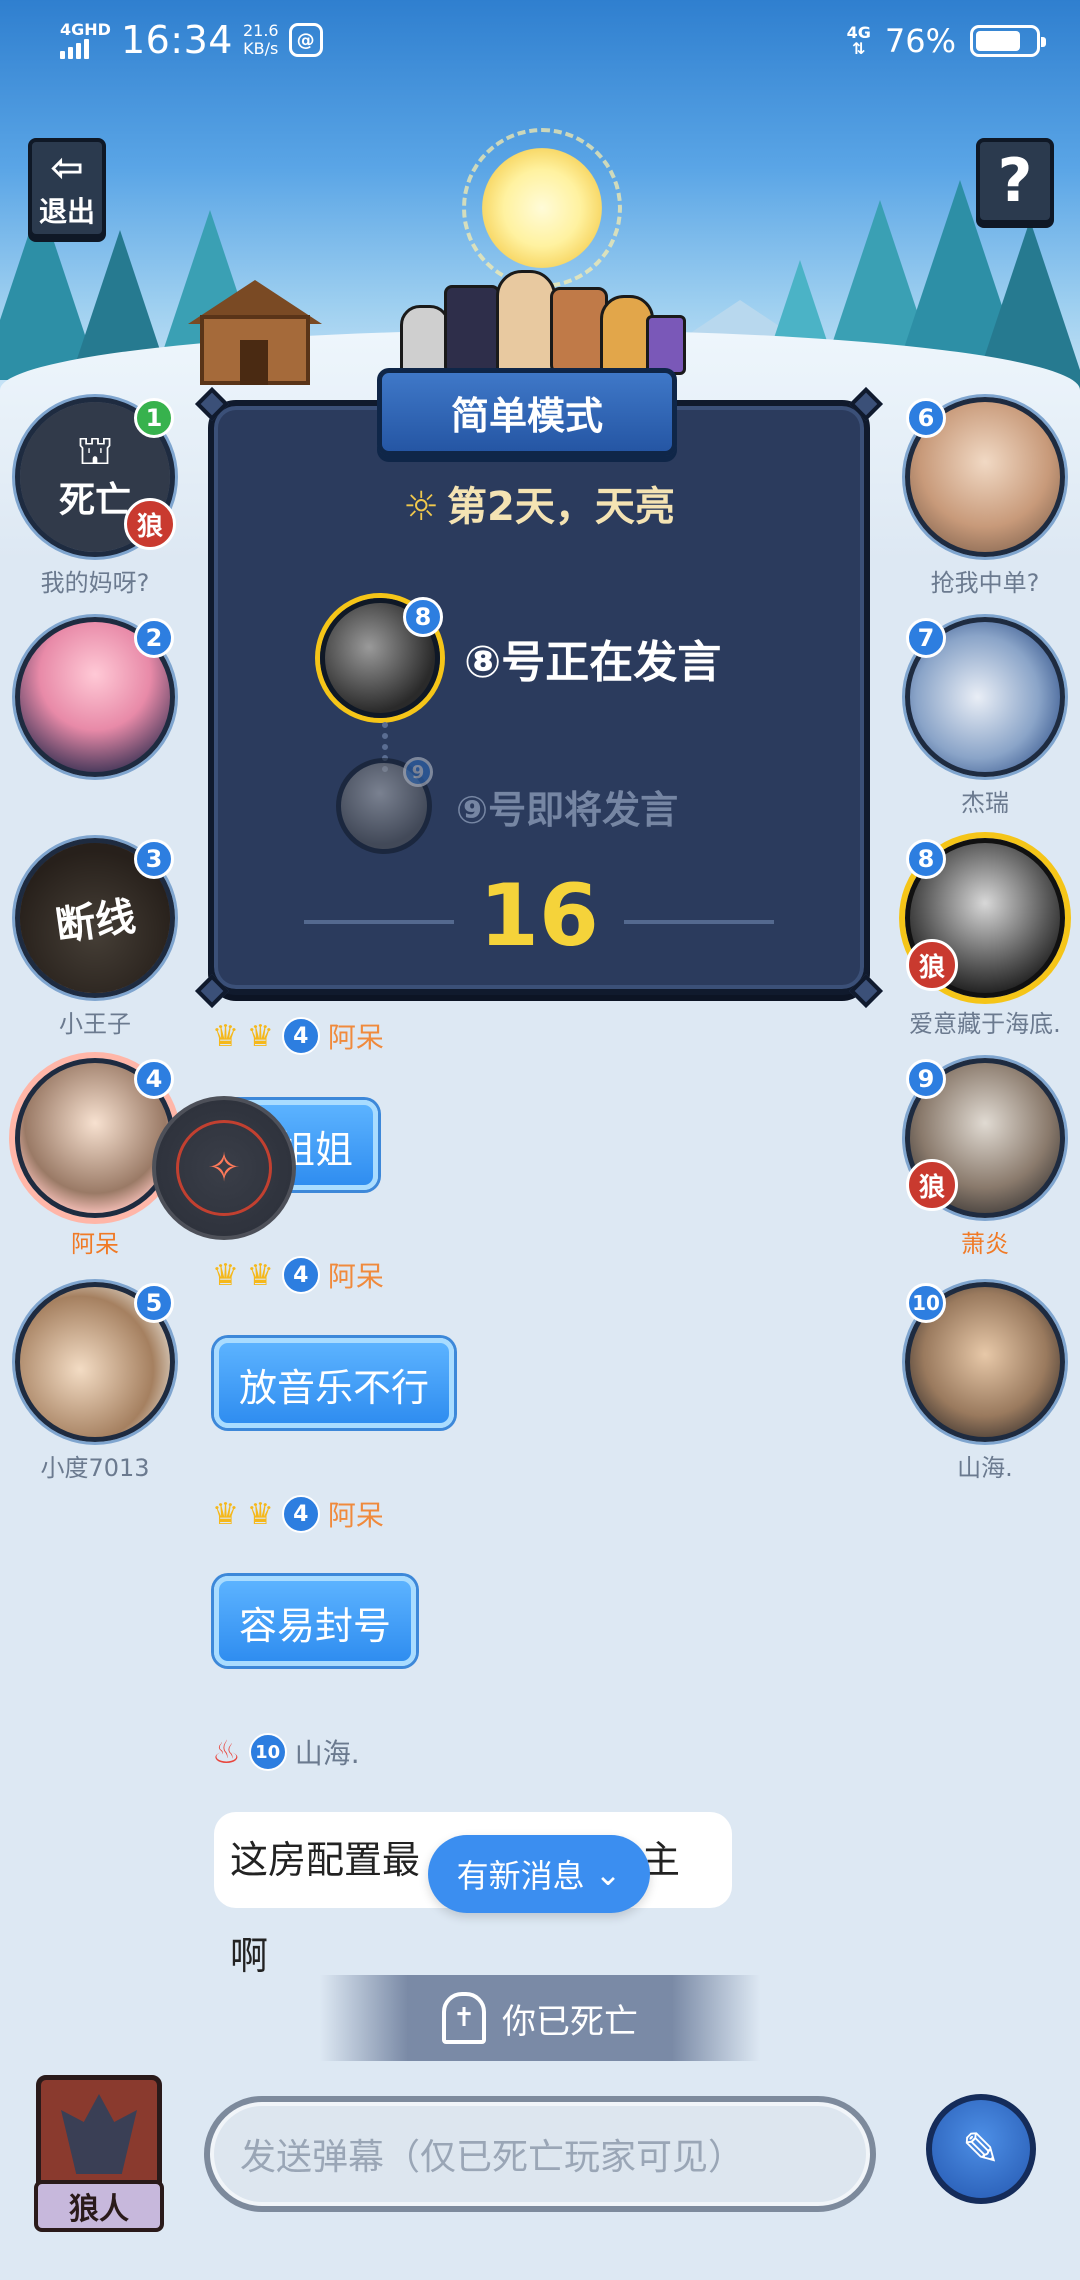 The height and width of the screenshot is (2280, 1080). I want to click on sender-name: 山海., so click(327, 1753).